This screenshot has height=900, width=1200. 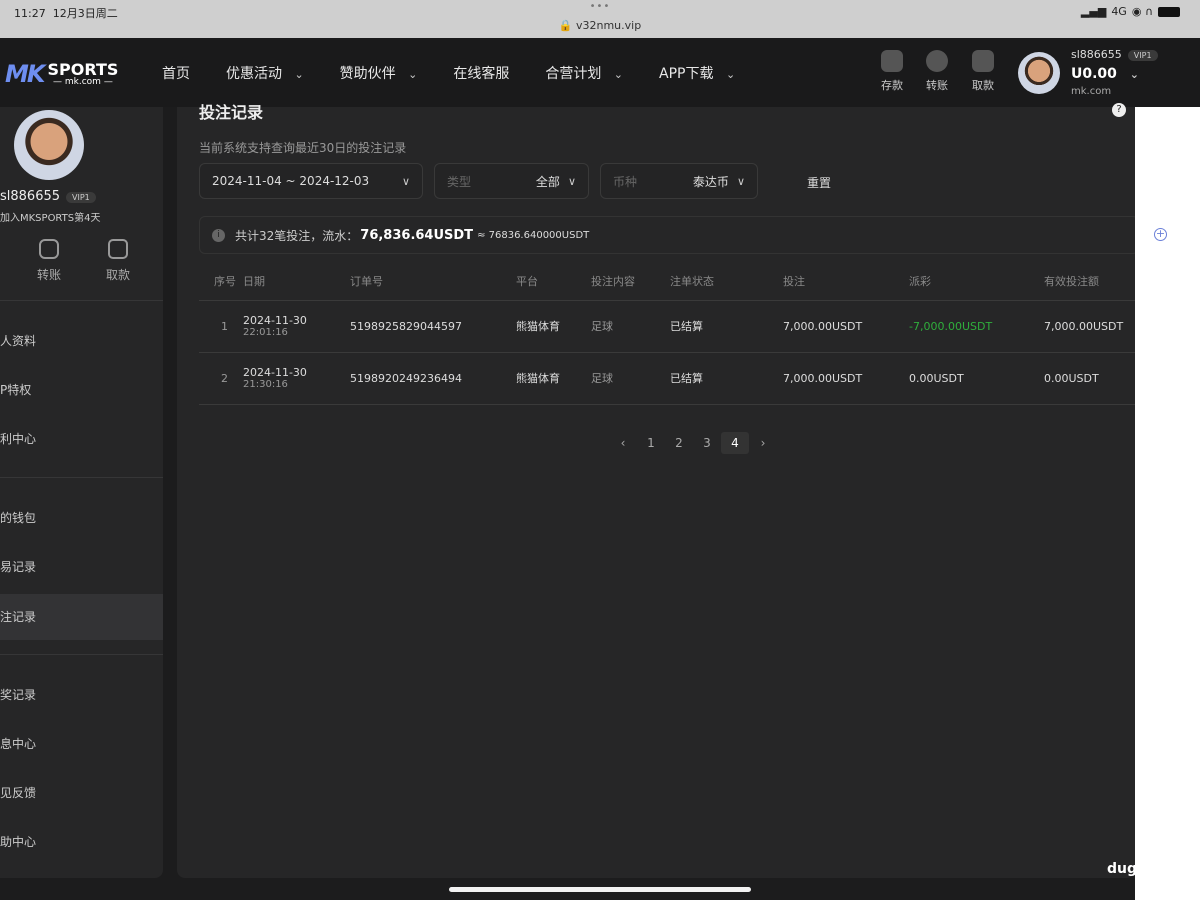 I want to click on status-bar: 11:27 12月3日周二 ••• 🔒 v32nmu.vip ▂▄▆ 4G ◉ ∩, so click(x=600, y=19).